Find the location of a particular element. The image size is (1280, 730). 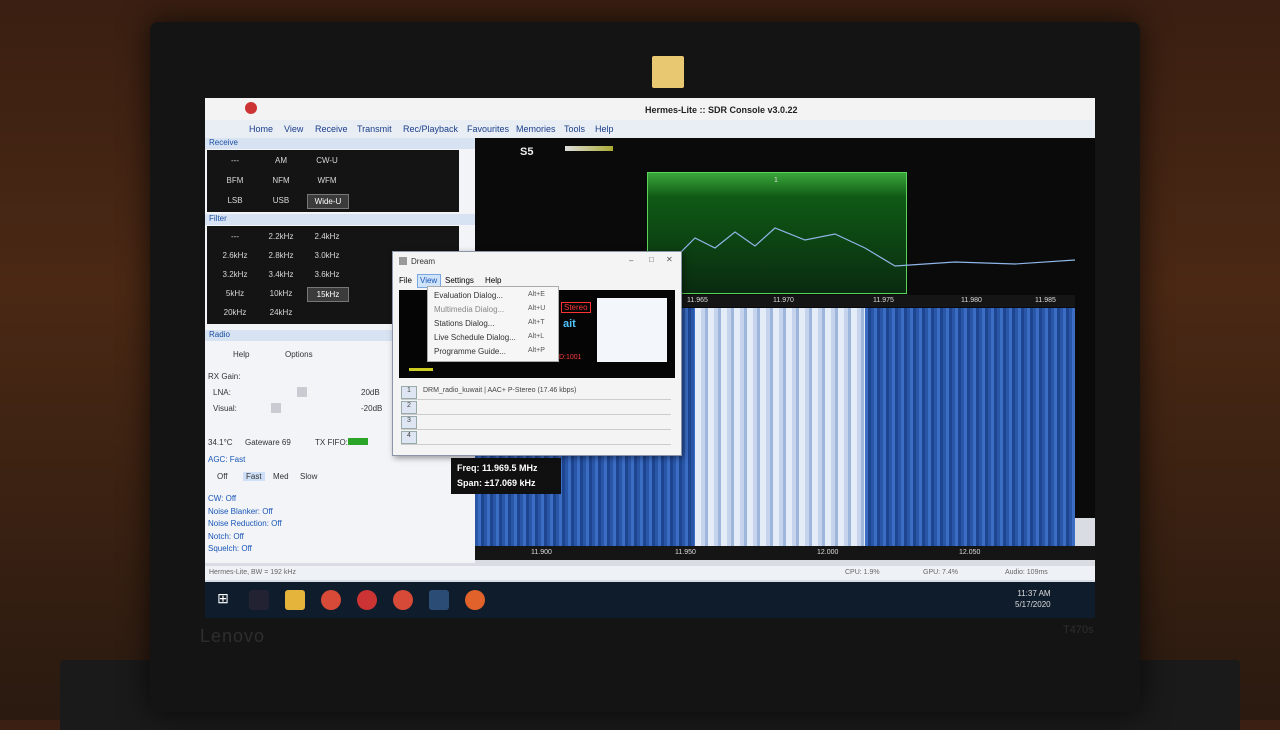

agc-med-button: Med is located at coordinates (281, 476).